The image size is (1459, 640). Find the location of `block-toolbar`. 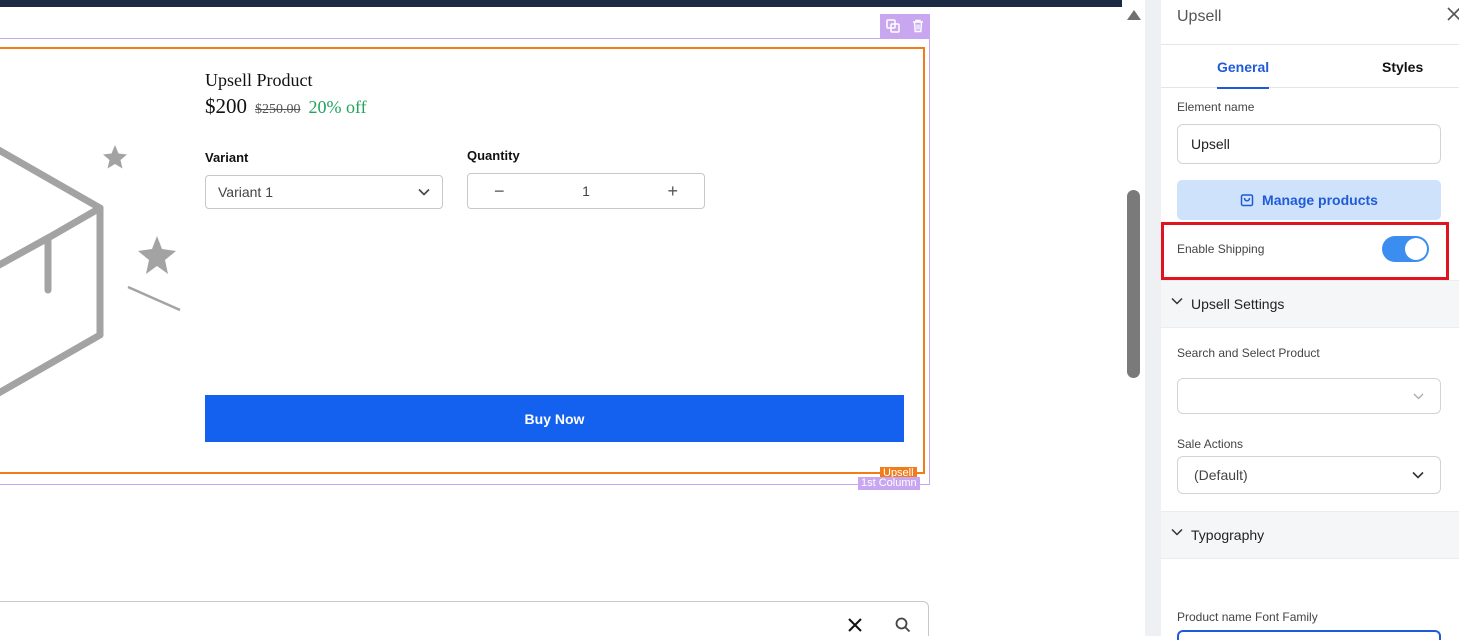

block-toolbar is located at coordinates (905, 26).